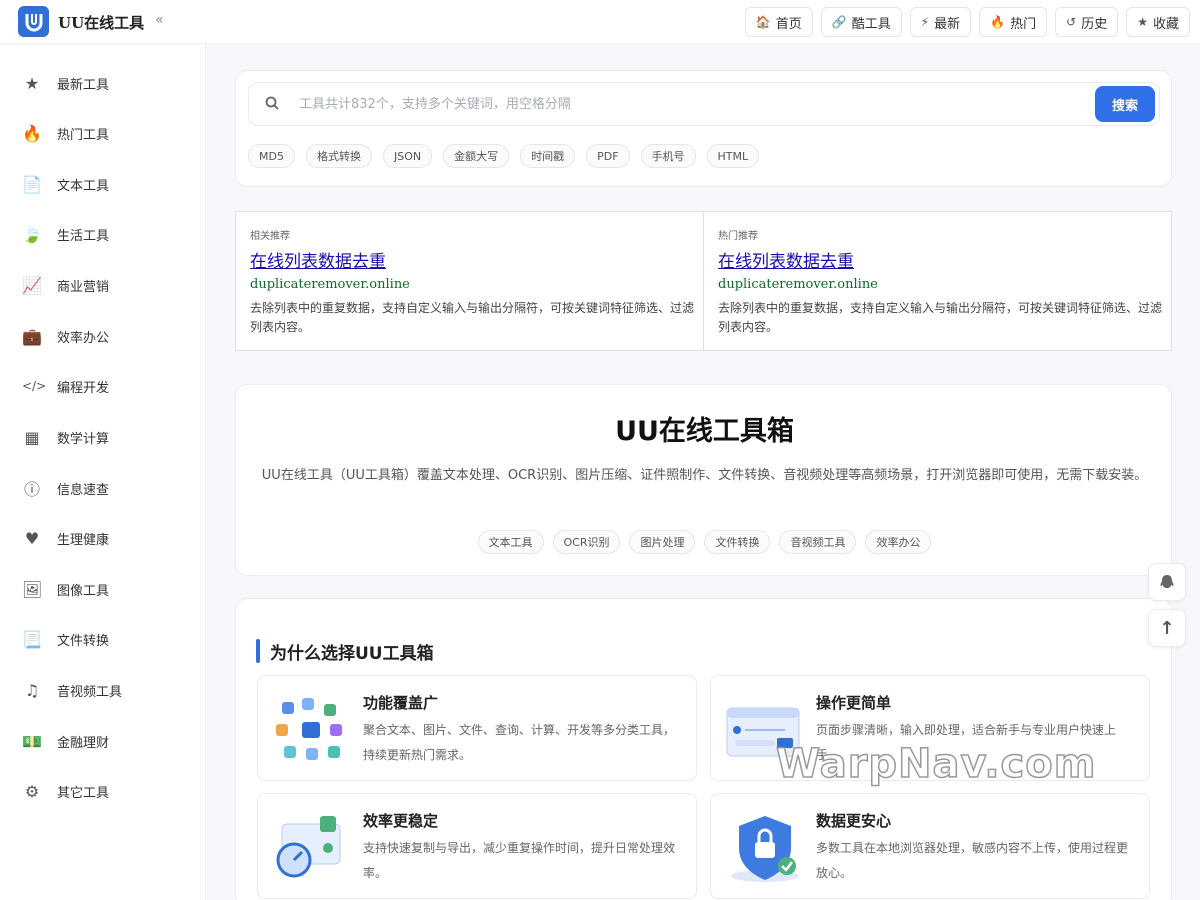 This screenshot has width=1200, height=900. What do you see at coordinates (1087, 22) in the screenshot?
I see `nav-button-4: ↺ 历史` at bounding box center [1087, 22].